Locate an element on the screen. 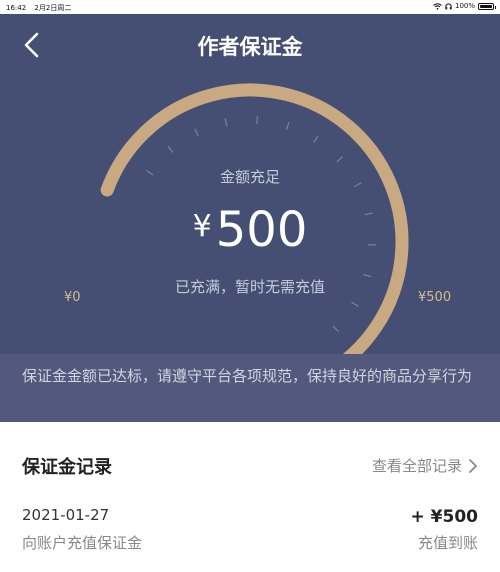  currency-symbol: ¥ is located at coordinates (202, 226).